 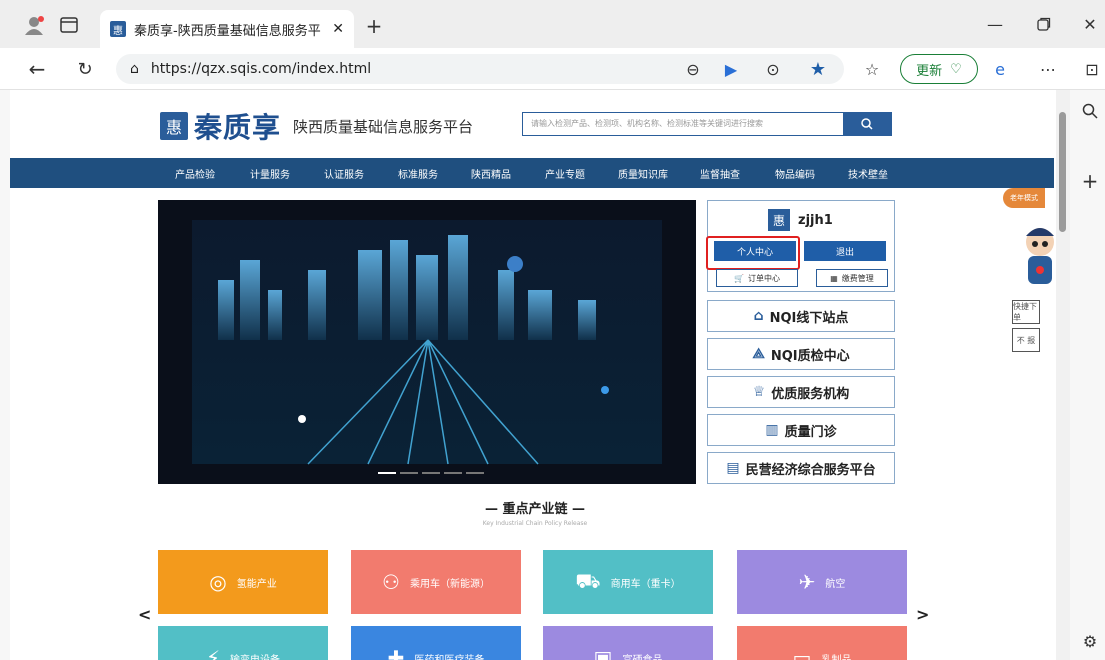 What do you see at coordinates (1090, 181) in the screenshot?
I see `sidebar-add-icon: +` at bounding box center [1090, 181].